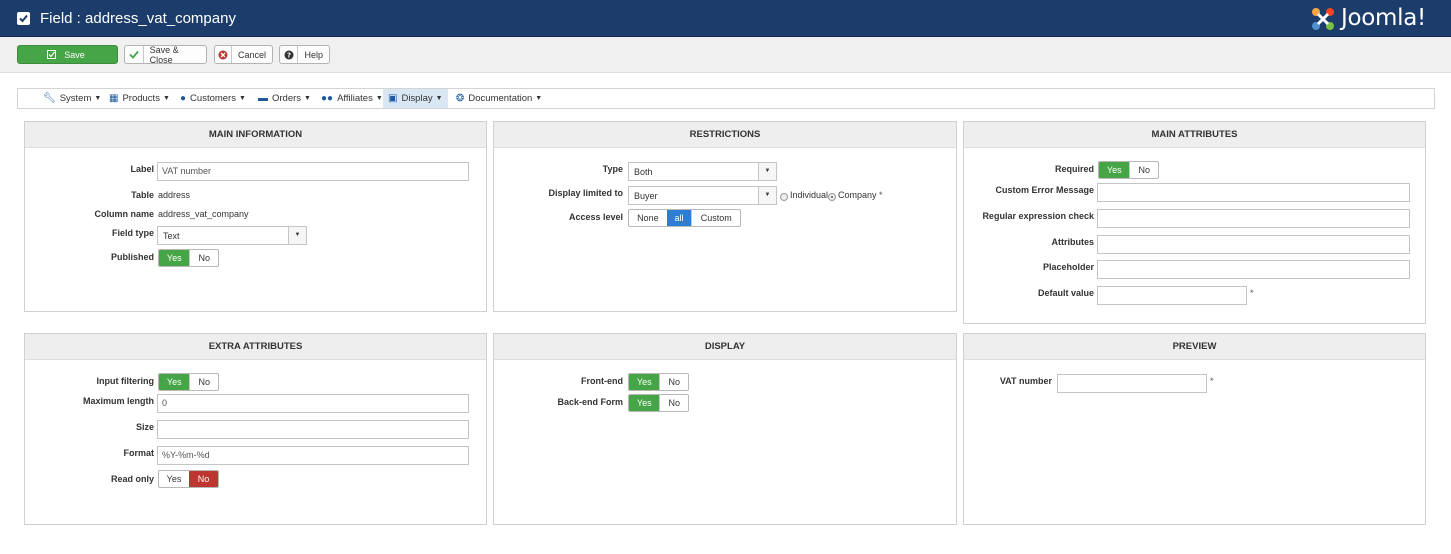 The height and width of the screenshot is (554, 1451). I want to click on type-value: Both, so click(643, 172).